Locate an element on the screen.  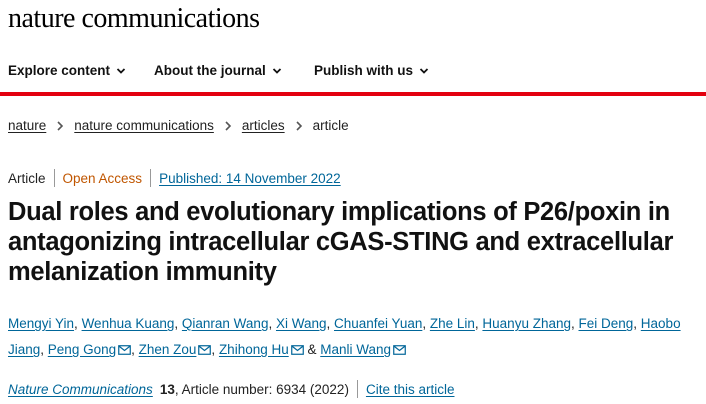
author-link: Zhen Zou is located at coordinates (168, 349).